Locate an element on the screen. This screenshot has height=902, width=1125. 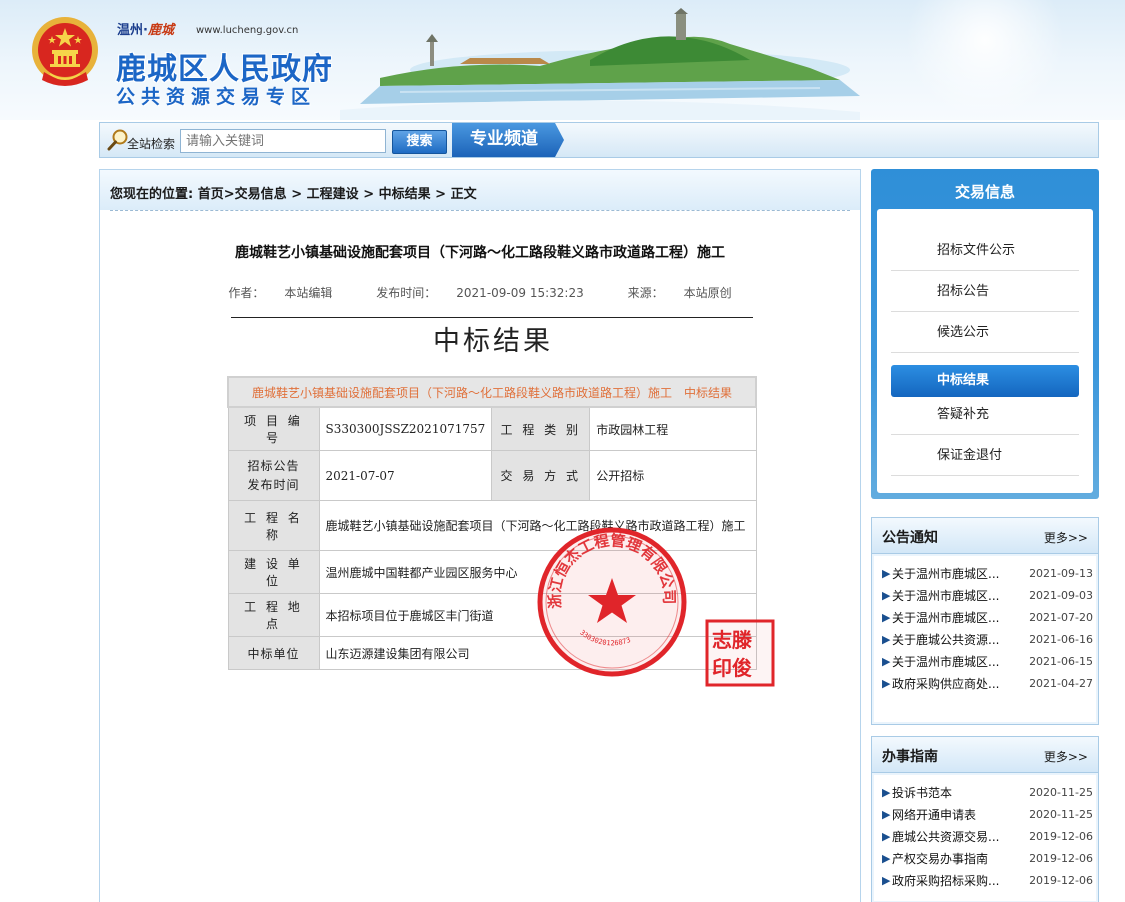
article-meta: 作者： 本站编辑 发布时间： 2021-09-09 15:32:23 来源： 本站原创 is located at coordinates (480, 292).